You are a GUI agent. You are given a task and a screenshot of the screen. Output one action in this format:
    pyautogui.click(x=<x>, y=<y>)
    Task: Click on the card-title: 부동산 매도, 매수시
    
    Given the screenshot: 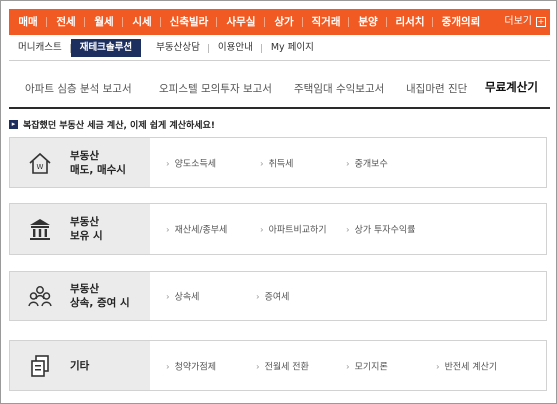 What is the action you would take?
    pyautogui.click(x=98, y=162)
    